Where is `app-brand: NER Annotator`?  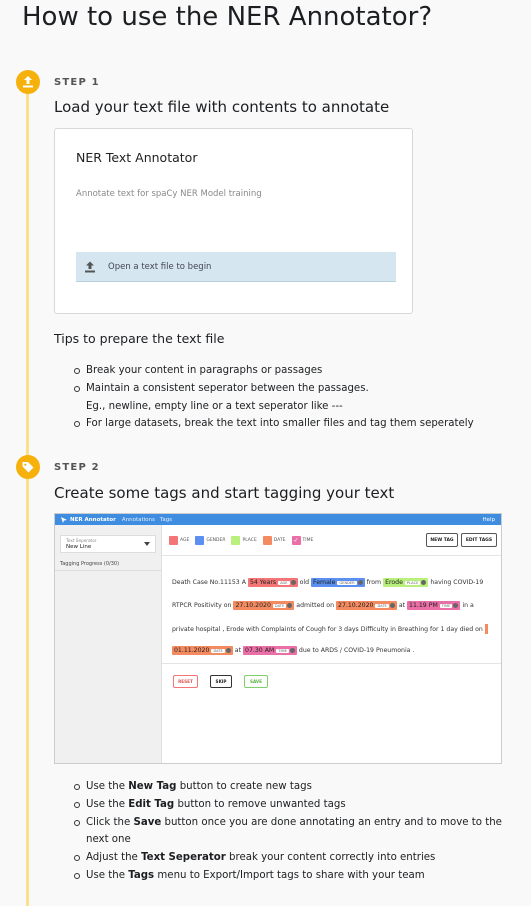
app-brand: NER Annotator is located at coordinates (88, 519).